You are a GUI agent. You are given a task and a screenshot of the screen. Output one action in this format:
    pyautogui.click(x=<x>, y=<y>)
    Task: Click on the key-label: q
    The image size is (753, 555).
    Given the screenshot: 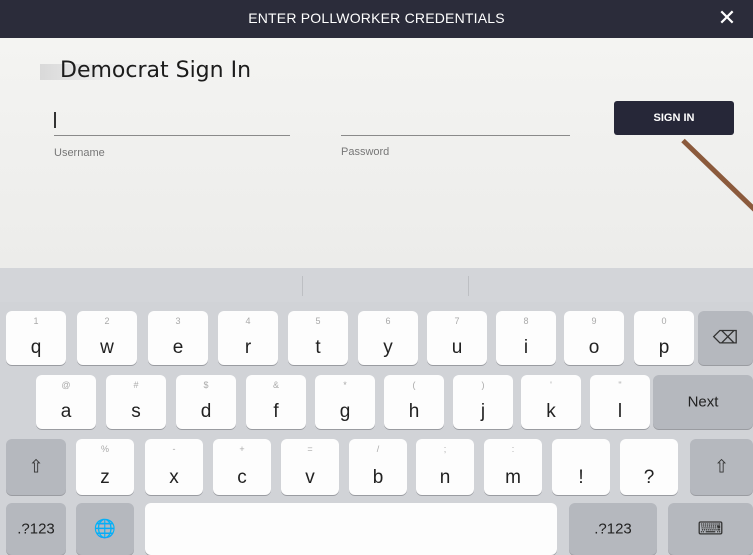 What is the action you would take?
    pyautogui.click(x=36, y=347)
    